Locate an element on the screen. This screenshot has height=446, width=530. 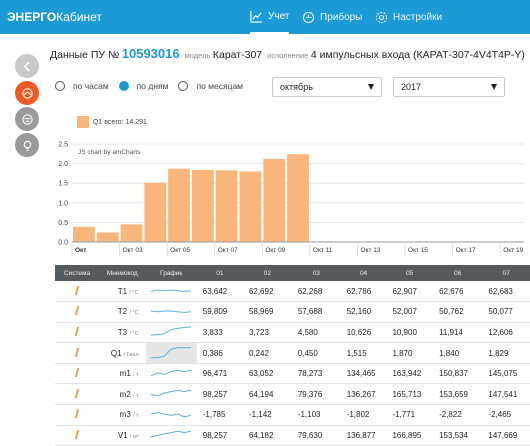
value-cell: 62,683 is located at coordinates (506, 292).